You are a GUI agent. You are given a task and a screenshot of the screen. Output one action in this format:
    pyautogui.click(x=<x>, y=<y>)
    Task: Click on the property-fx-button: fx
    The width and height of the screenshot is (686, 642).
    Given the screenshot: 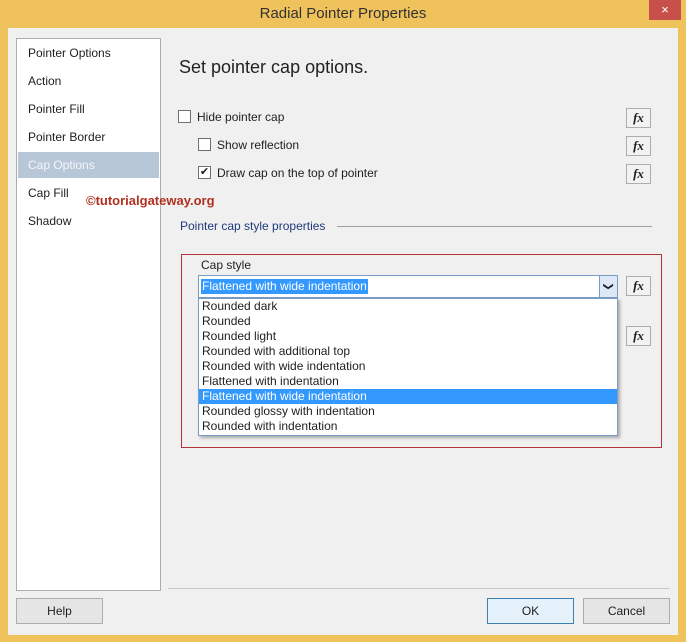 What is the action you would take?
    pyautogui.click(x=638, y=336)
    